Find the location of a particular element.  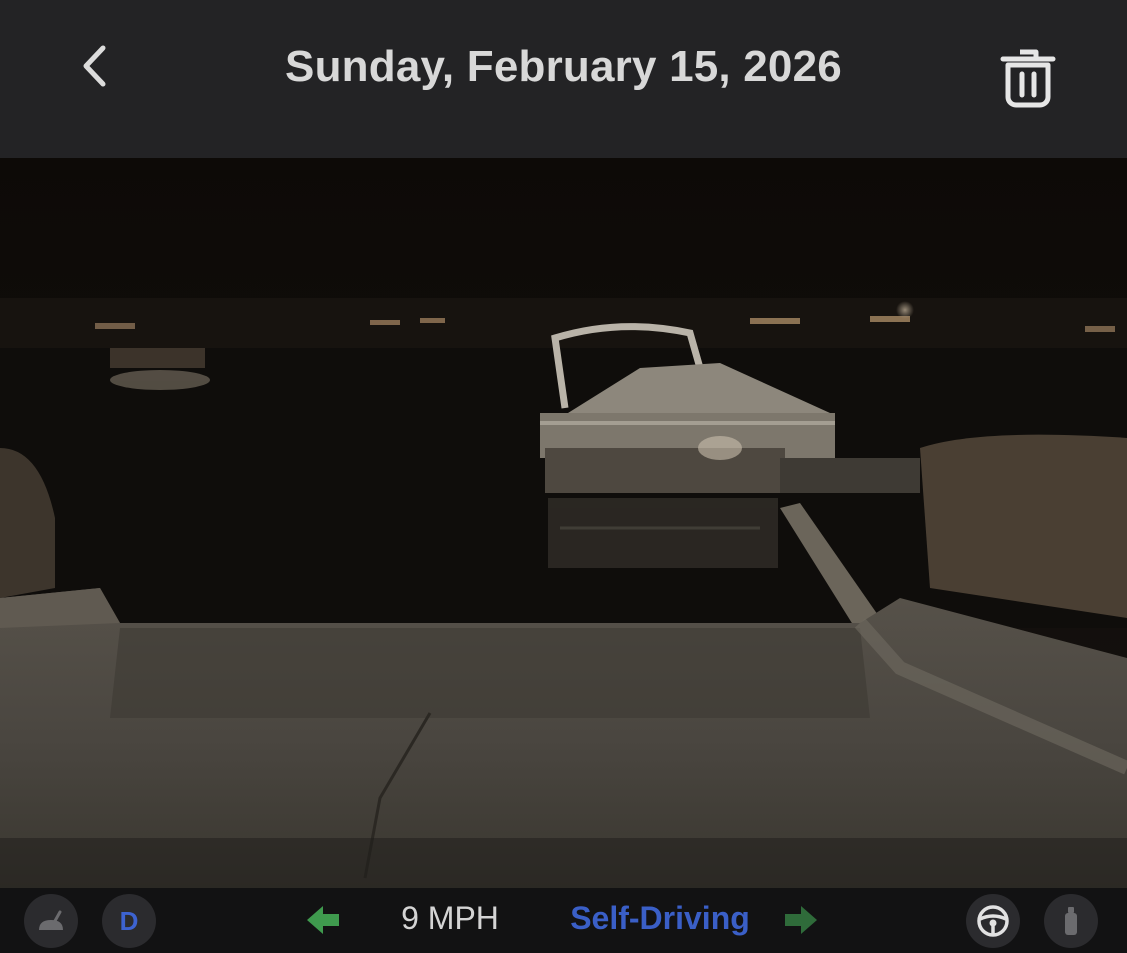

bottle-button is located at coordinates (1071, 921).